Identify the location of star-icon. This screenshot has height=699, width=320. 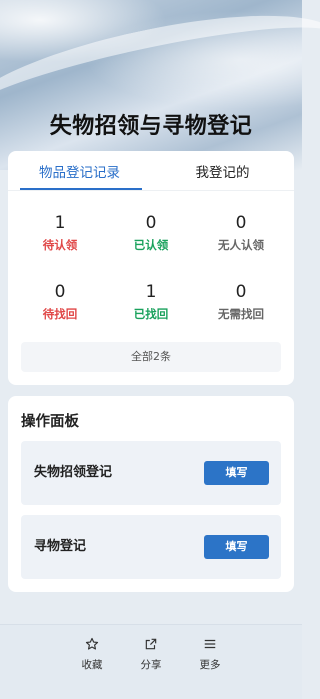
(92, 643).